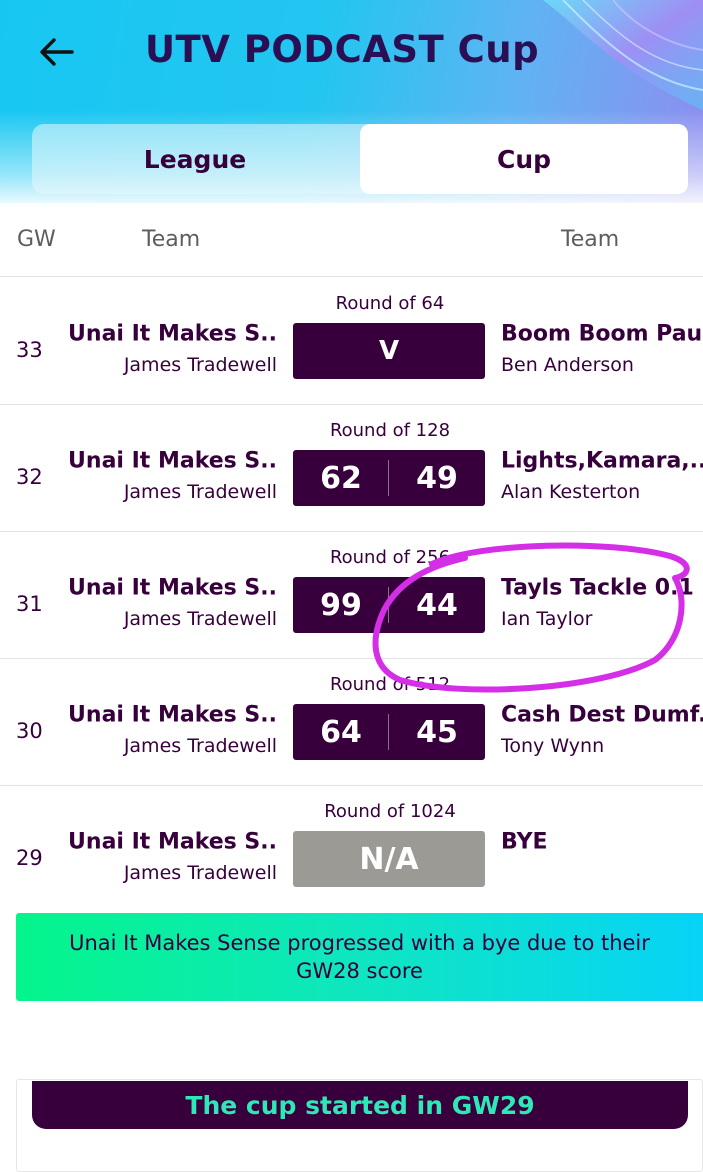  Describe the element at coordinates (341, 732) in the screenshot. I see `home-score: 64` at that location.